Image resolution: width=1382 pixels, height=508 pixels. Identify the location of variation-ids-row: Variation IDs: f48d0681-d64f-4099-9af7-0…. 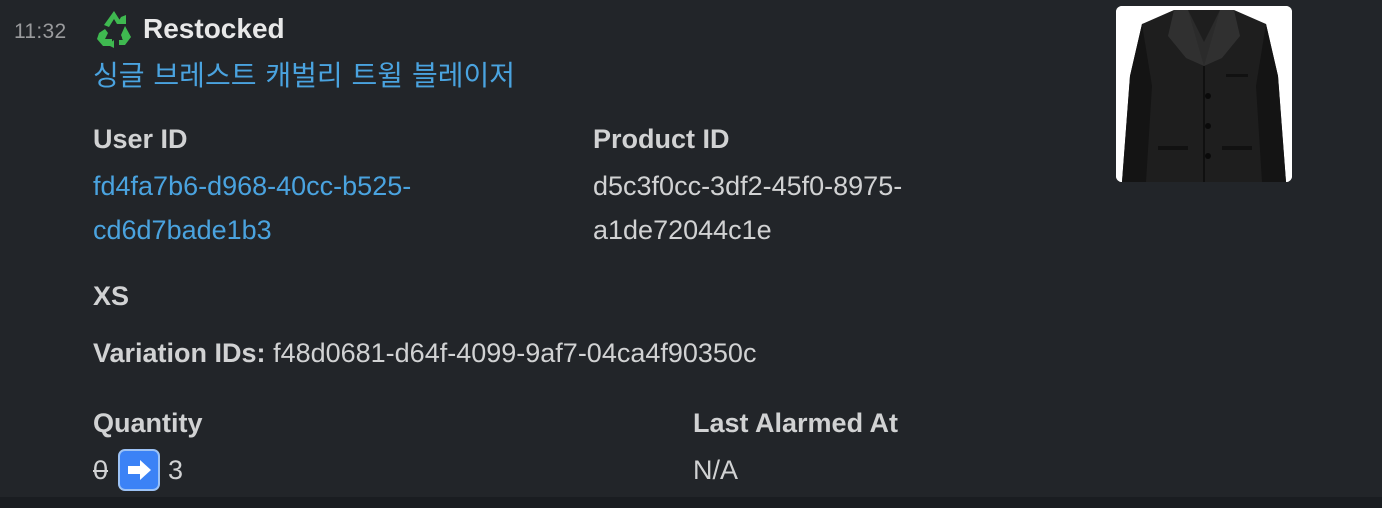
(424, 353).